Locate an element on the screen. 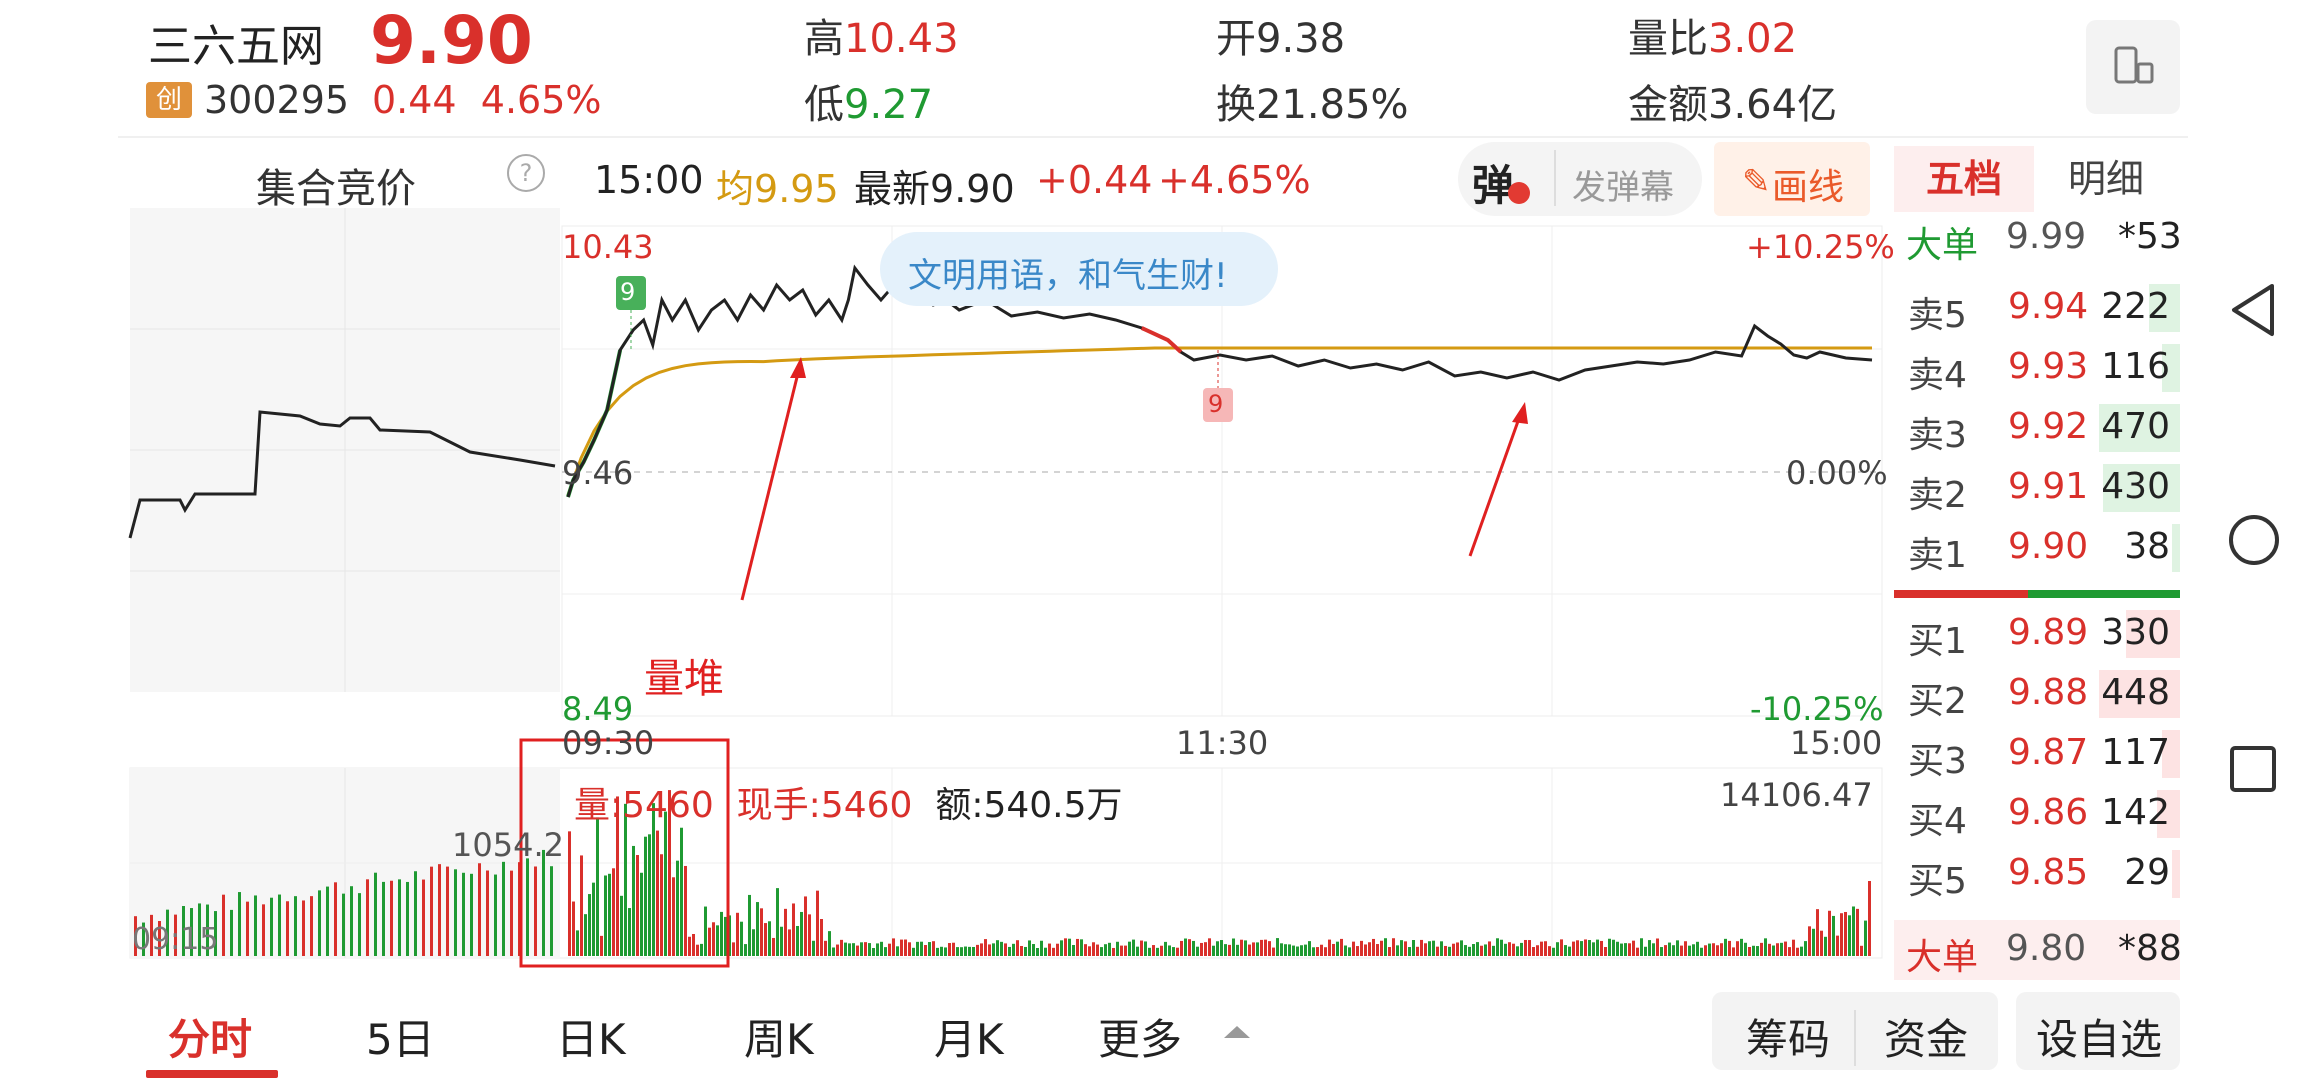  buy-level-price: 9.88 is located at coordinates (2048, 692).